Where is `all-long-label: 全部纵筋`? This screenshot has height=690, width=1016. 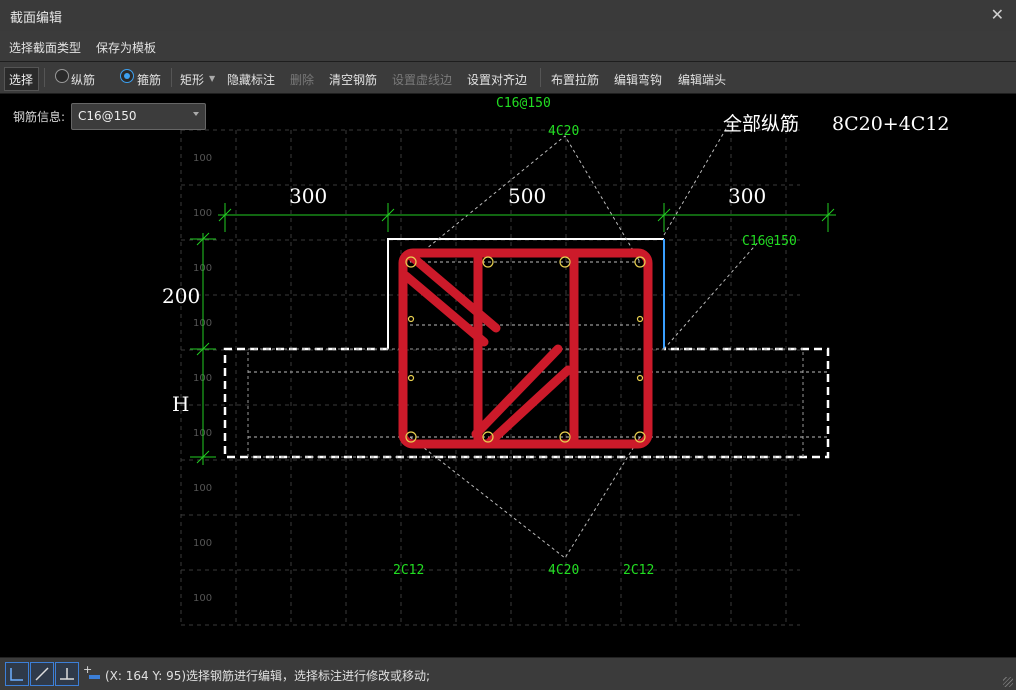
all-long-label: 全部纵筋 is located at coordinates (761, 124).